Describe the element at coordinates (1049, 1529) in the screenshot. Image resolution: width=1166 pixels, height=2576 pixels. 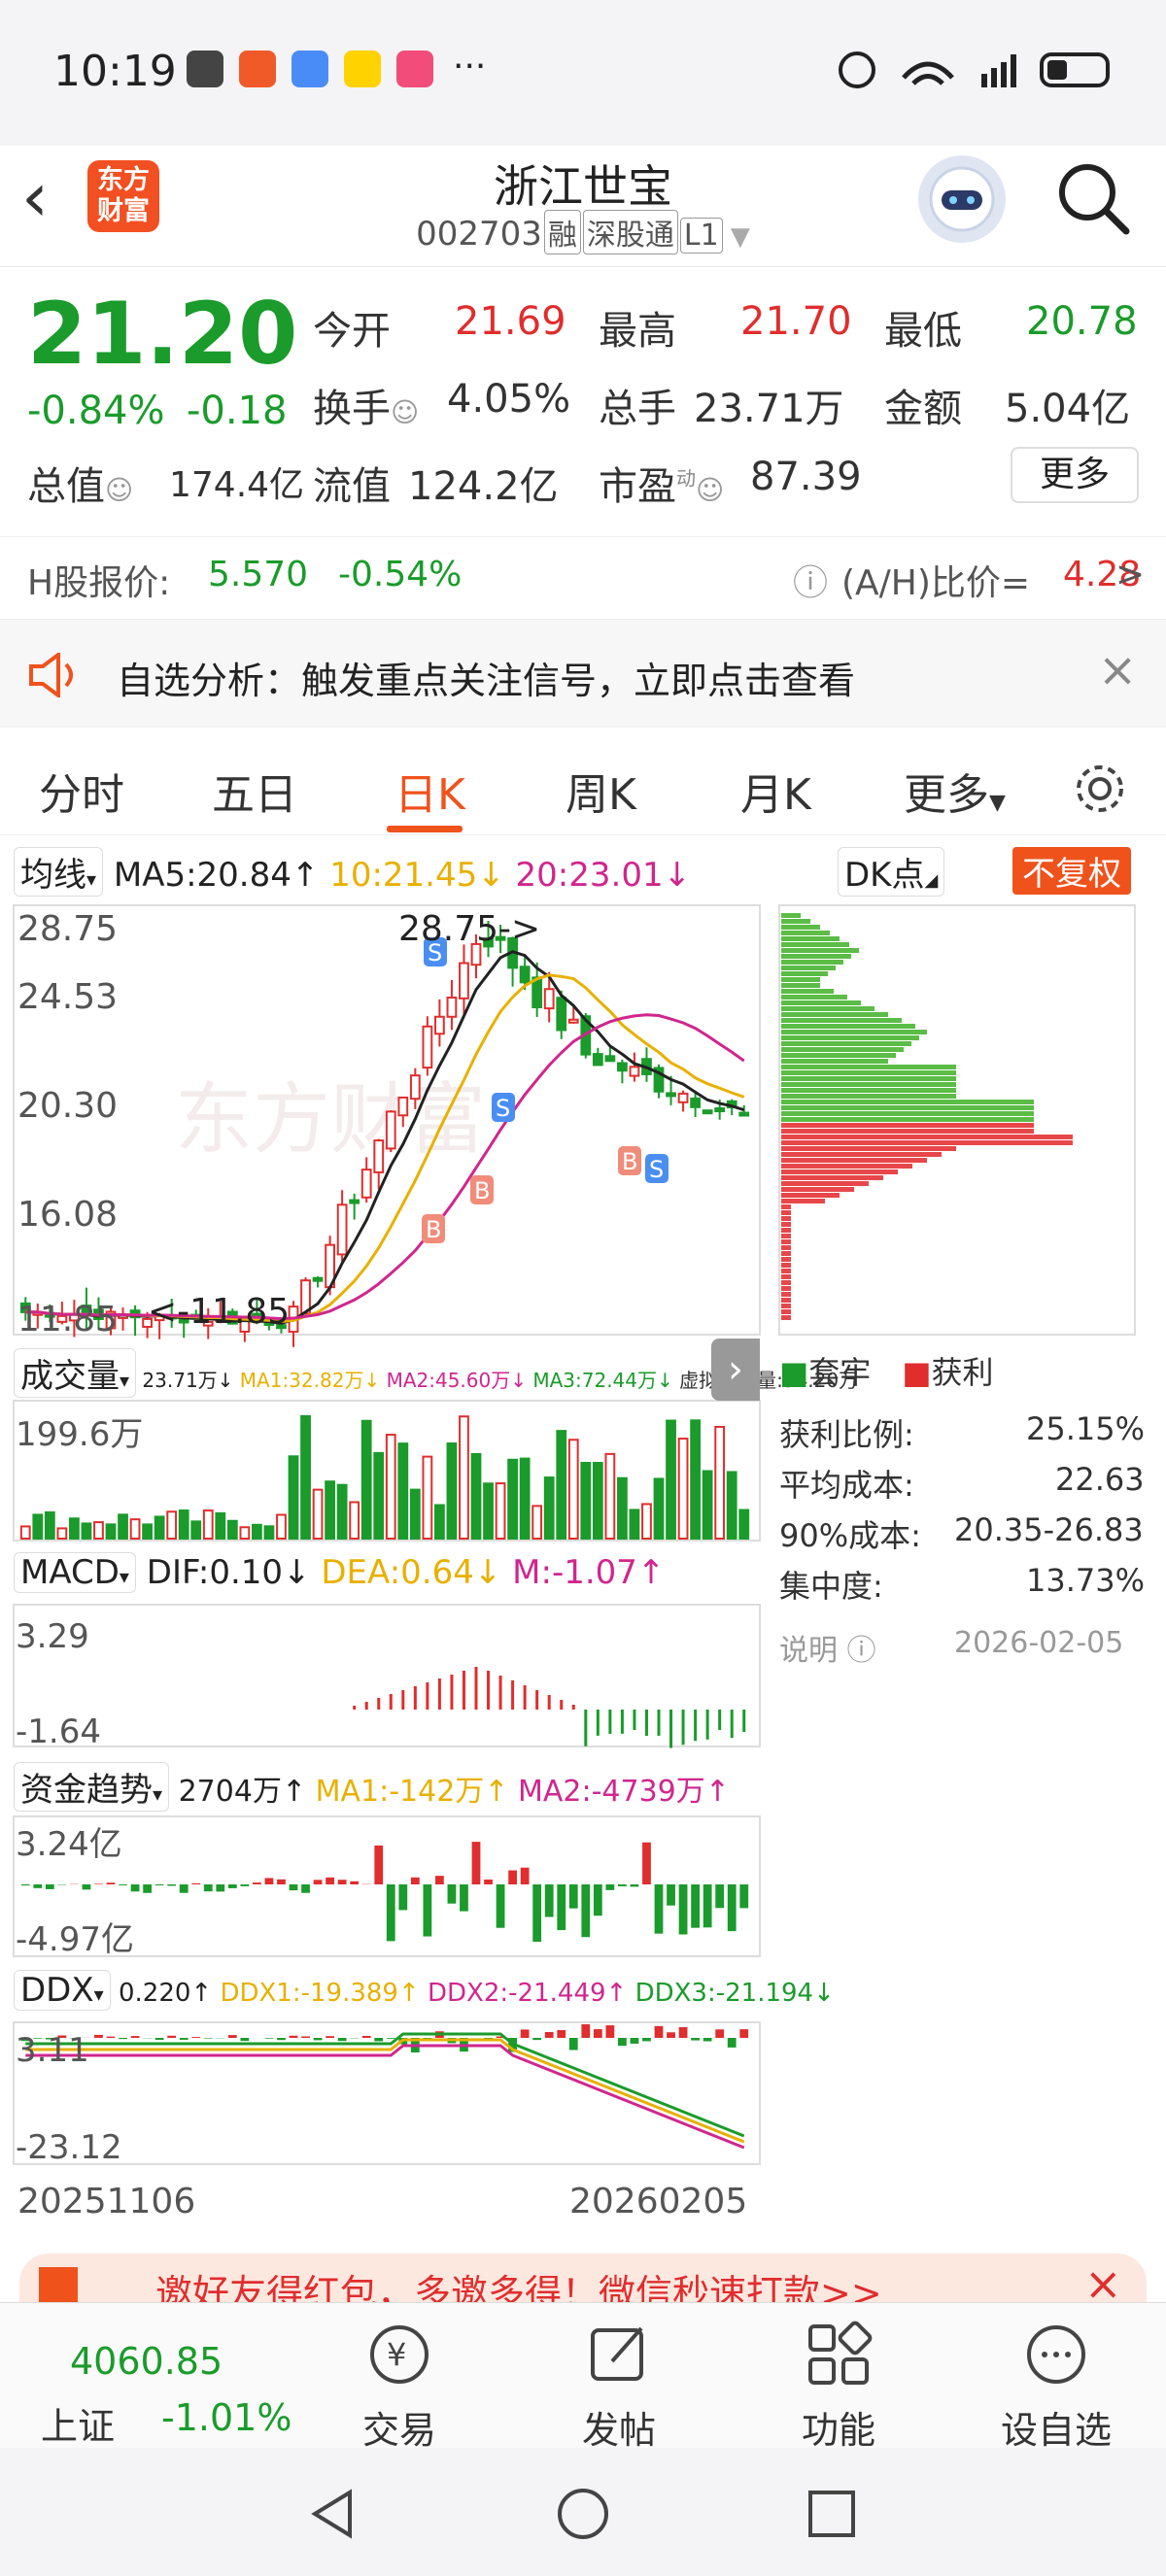
I see `cost90-value: 20.35-26.83` at that location.